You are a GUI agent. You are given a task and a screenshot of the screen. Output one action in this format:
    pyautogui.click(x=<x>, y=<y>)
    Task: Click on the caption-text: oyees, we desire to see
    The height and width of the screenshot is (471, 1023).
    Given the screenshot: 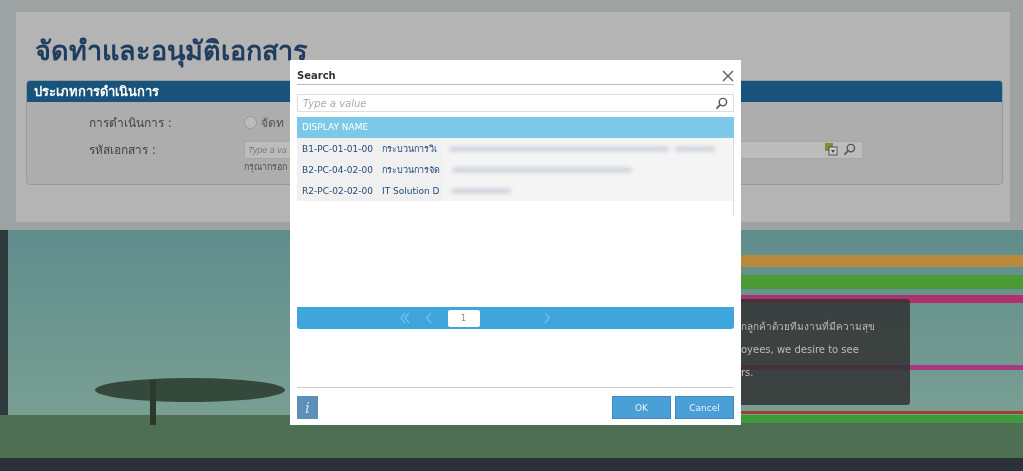 What is the action you would take?
    pyautogui.click(x=800, y=350)
    